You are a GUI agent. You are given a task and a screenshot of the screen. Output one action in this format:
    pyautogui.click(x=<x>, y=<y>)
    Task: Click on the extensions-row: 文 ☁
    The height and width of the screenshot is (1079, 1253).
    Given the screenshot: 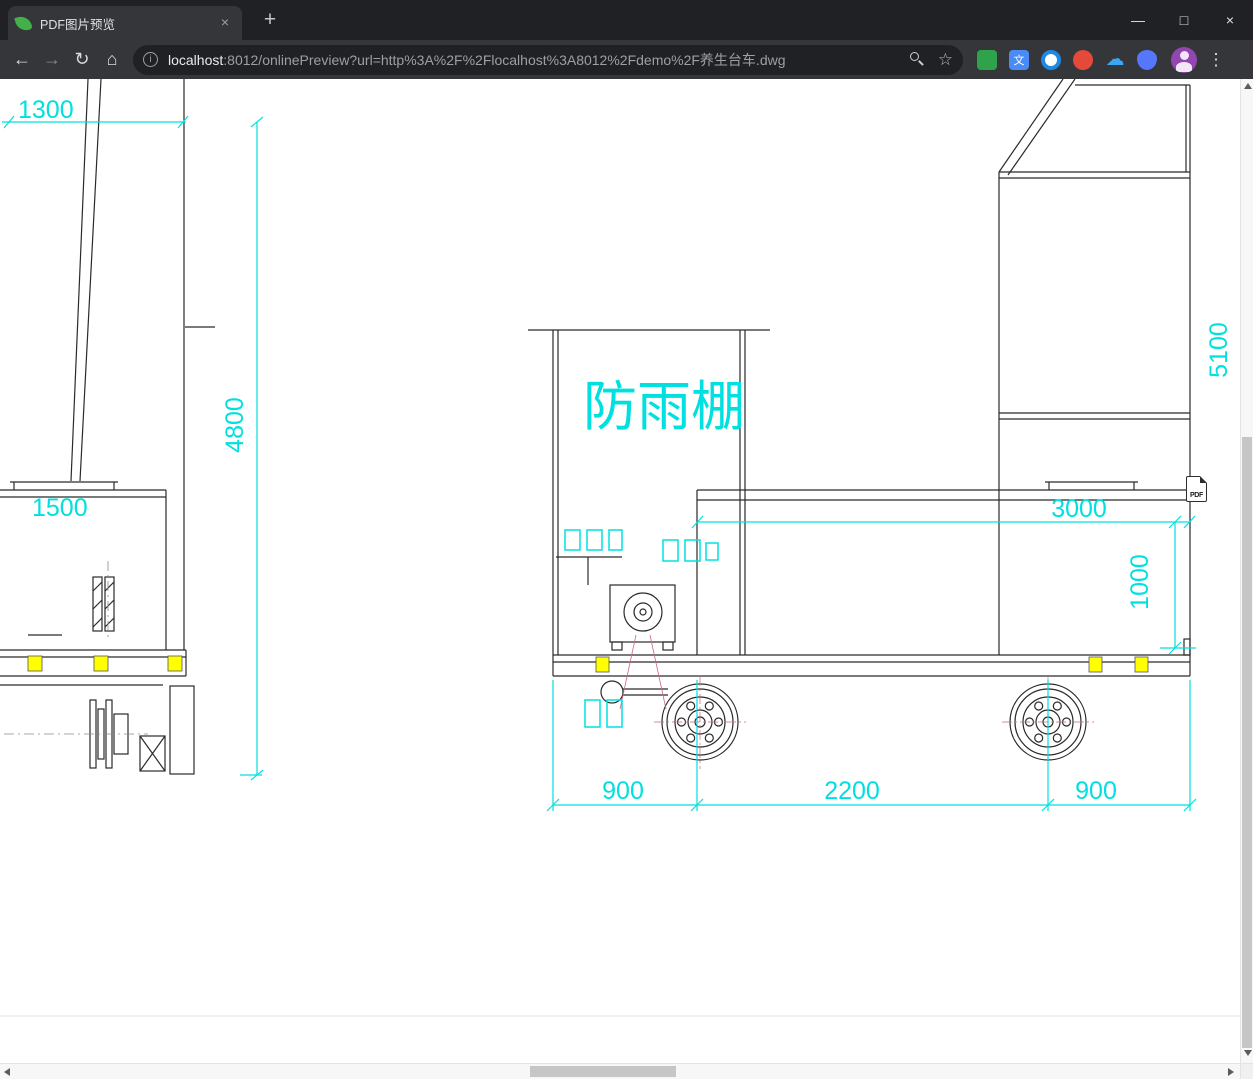 What is the action you would take?
    pyautogui.click(x=1067, y=59)
    